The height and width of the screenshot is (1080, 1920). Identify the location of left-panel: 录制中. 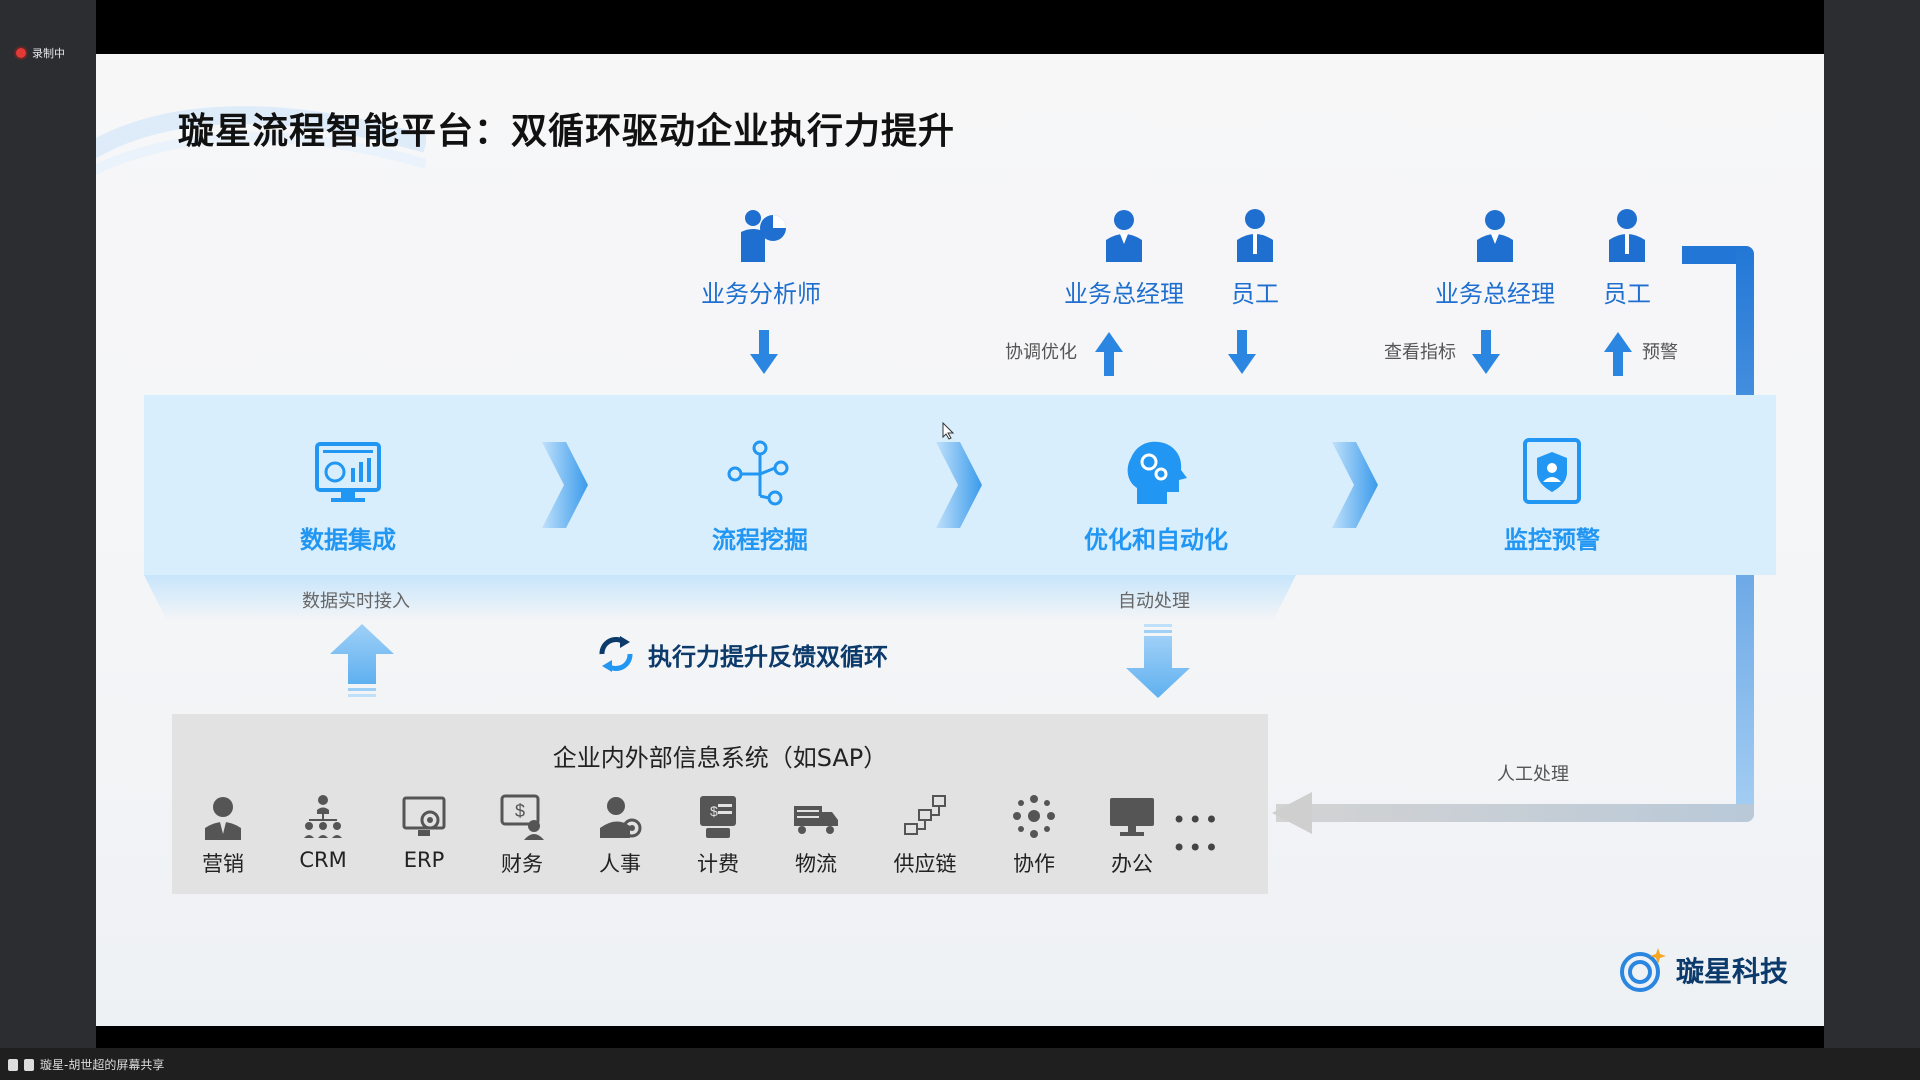
(48, 540).